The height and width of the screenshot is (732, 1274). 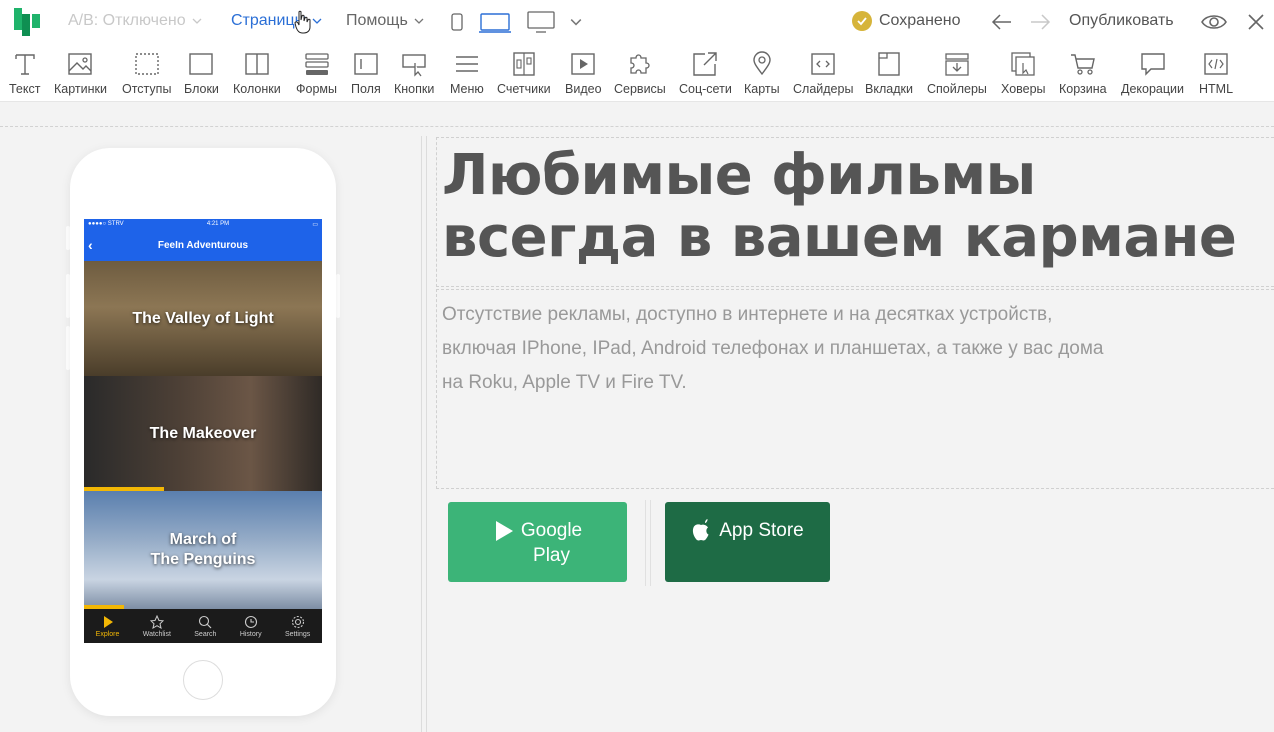 I want to click on tool-blocks: Блоки, so click(x=201, y=73).